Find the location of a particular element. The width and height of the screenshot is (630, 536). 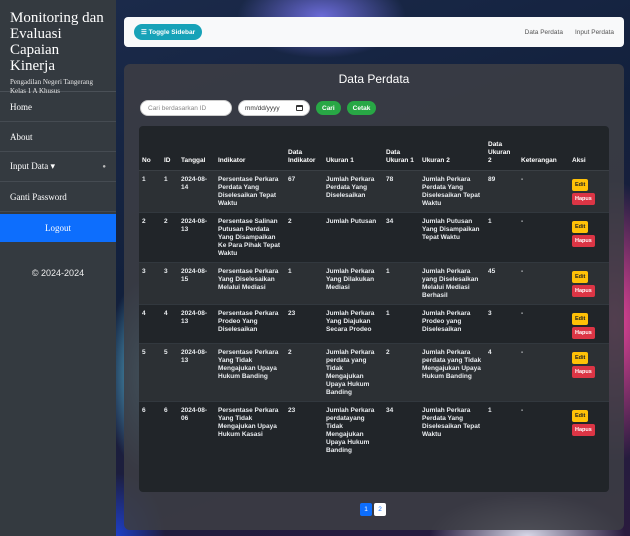

top-links: Data Perdata Input Perdata is located at coordinates (569, 32).